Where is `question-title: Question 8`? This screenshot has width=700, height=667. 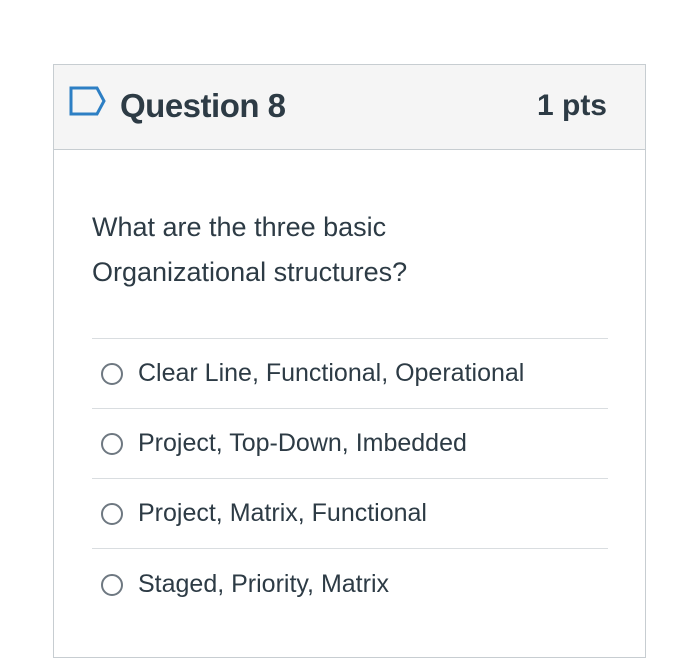 question-title: Question 8 is located at coordinates (203, 105).